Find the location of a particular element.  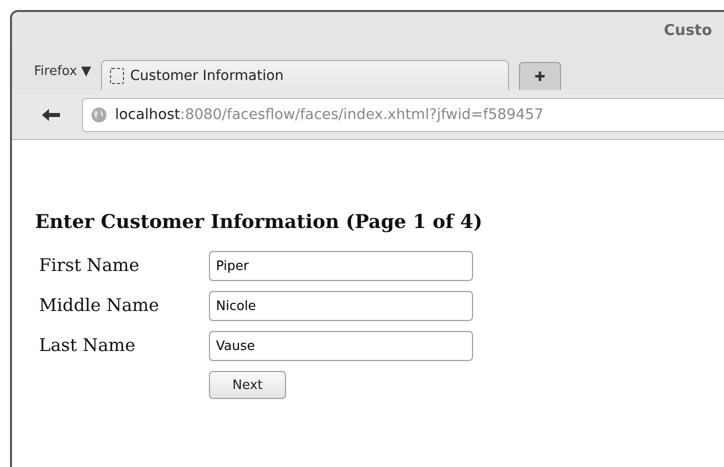

address-bar: localhost:8080/facesflow/faces/index.xhtml?jfwid=f589457 is located at coordinates (403, 115).